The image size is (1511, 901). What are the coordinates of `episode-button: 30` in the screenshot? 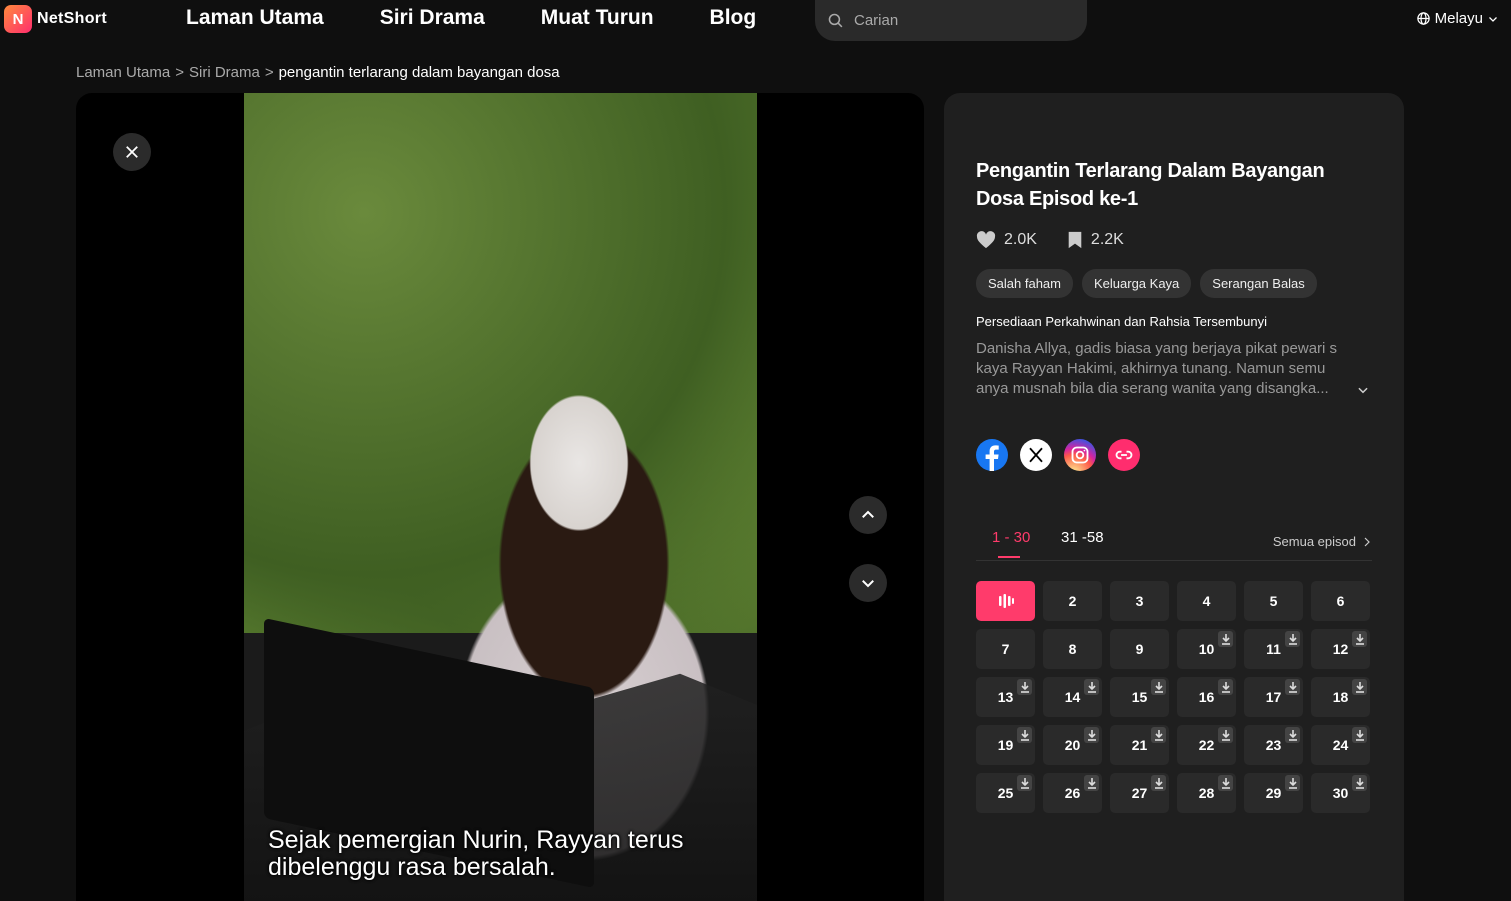 It's located at (1340, 793).